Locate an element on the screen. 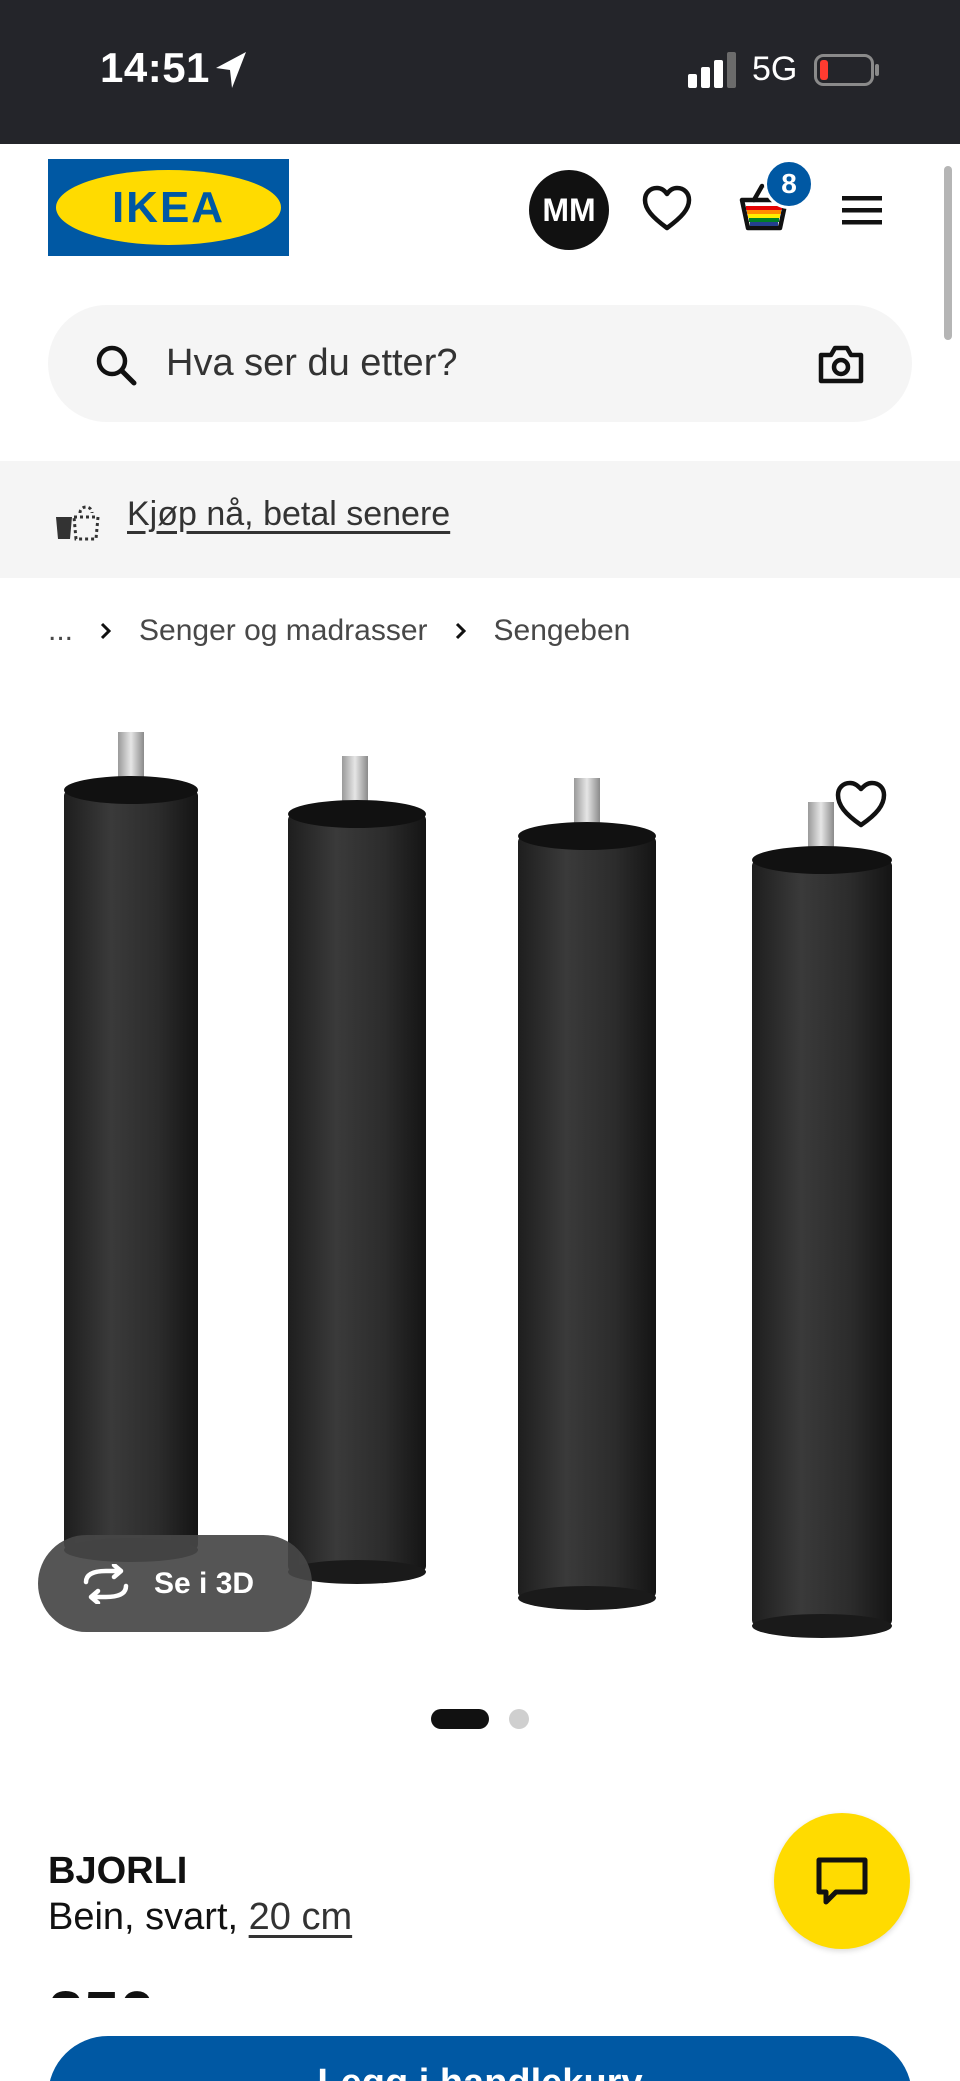 The image size is (960, 2081). add-to-favourites-icon is located at coordinates (861, 805).